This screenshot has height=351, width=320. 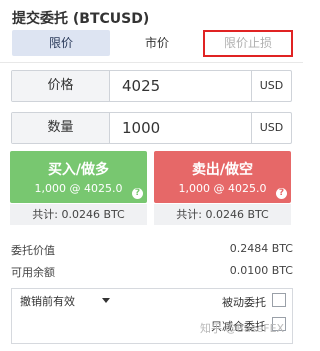 I want to click on post-only-label: 被动委托, so click(x=244, y=302).